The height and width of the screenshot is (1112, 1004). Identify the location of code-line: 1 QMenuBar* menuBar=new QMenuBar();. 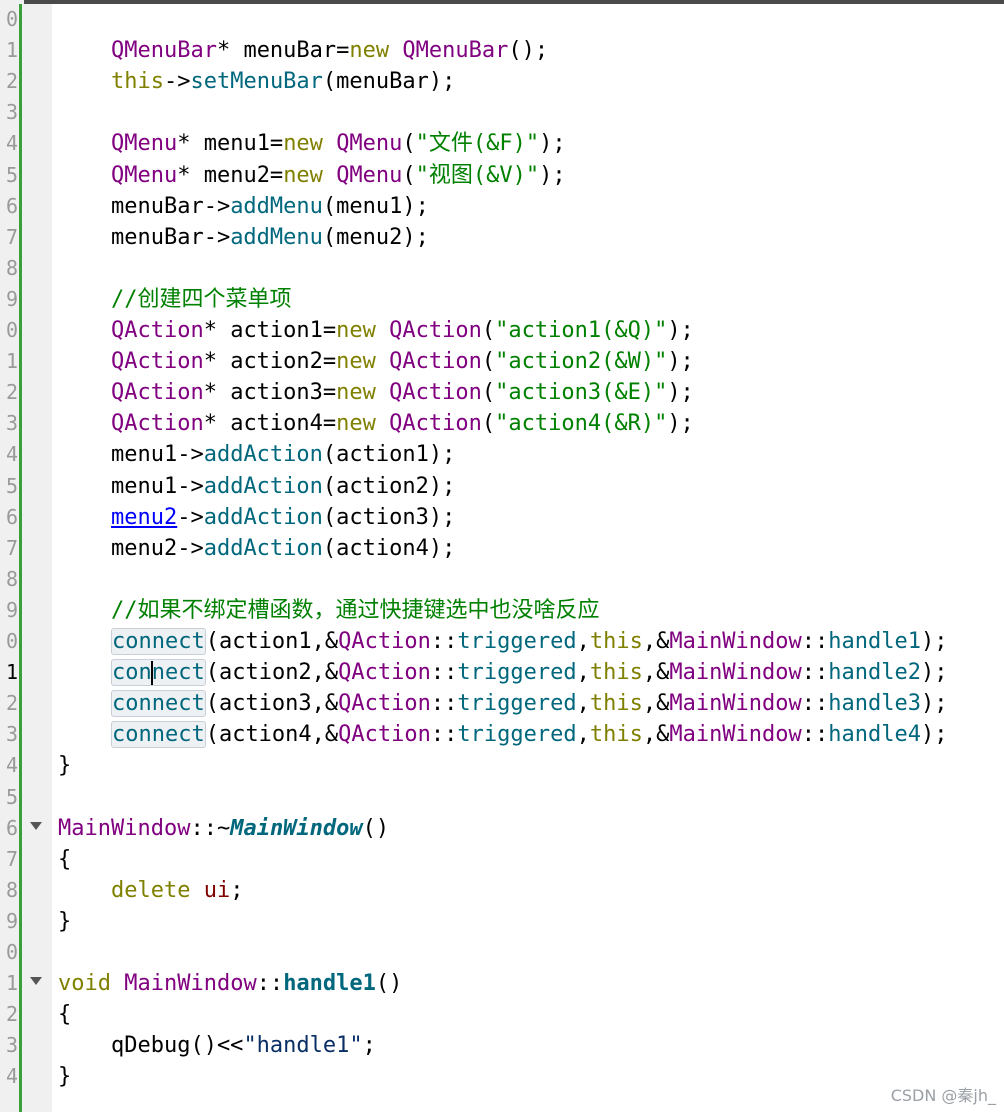
(502, 50).